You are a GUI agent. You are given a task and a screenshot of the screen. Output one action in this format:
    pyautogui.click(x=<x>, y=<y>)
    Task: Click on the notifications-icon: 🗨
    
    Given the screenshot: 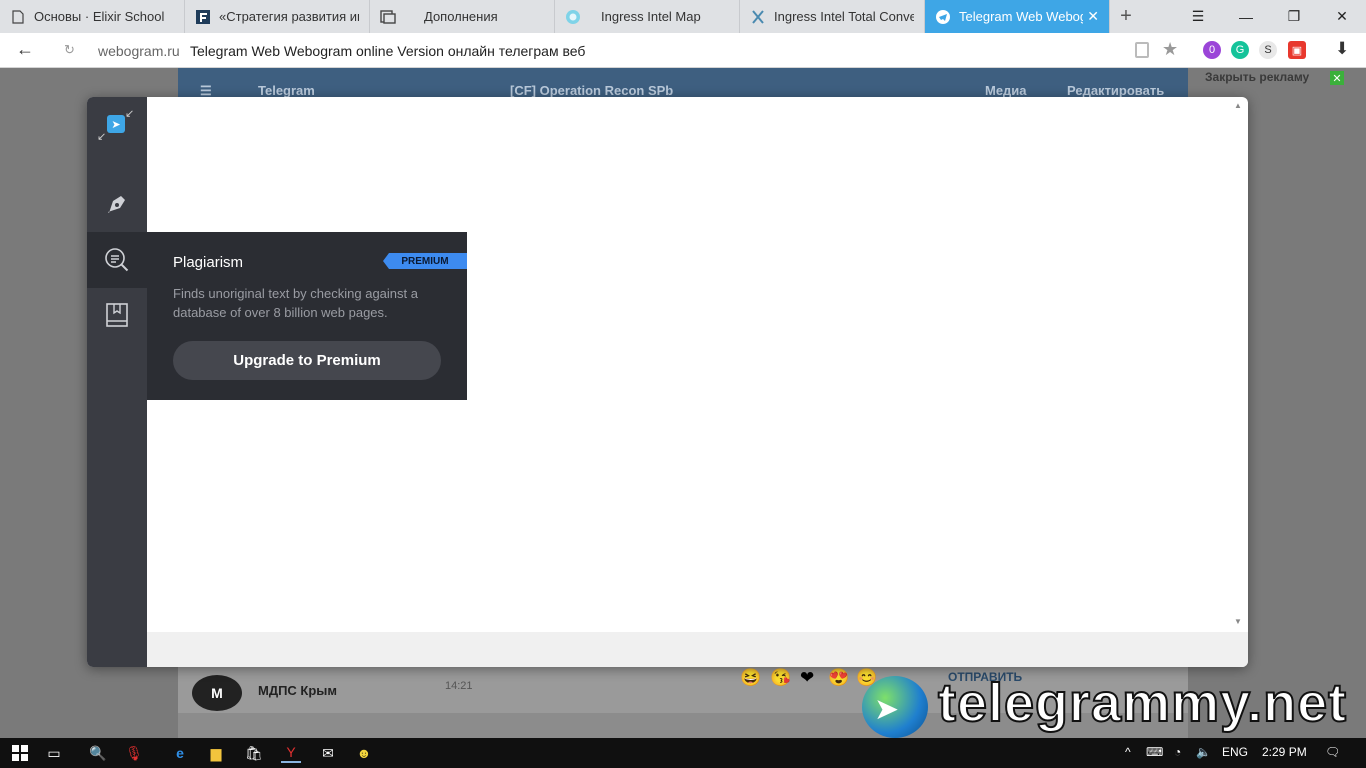 What is the action you would take?
    pyautogui.click(x=1332, y=752)
    